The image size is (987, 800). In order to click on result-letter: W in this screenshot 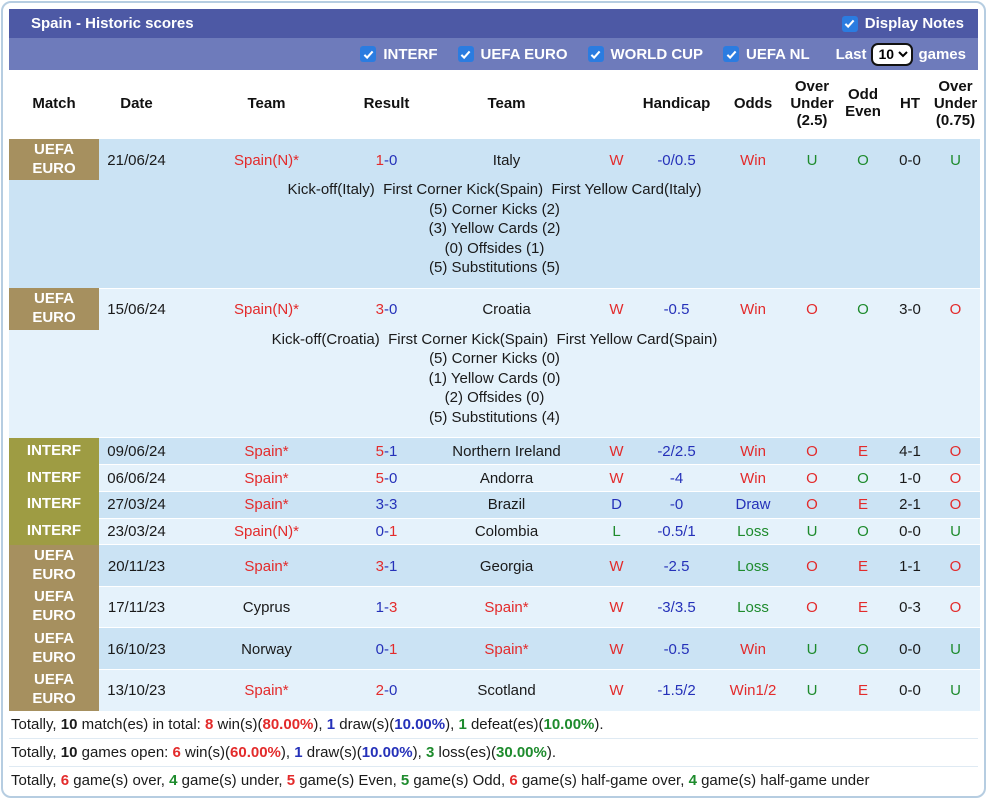, I will do `click(616, 159)`.